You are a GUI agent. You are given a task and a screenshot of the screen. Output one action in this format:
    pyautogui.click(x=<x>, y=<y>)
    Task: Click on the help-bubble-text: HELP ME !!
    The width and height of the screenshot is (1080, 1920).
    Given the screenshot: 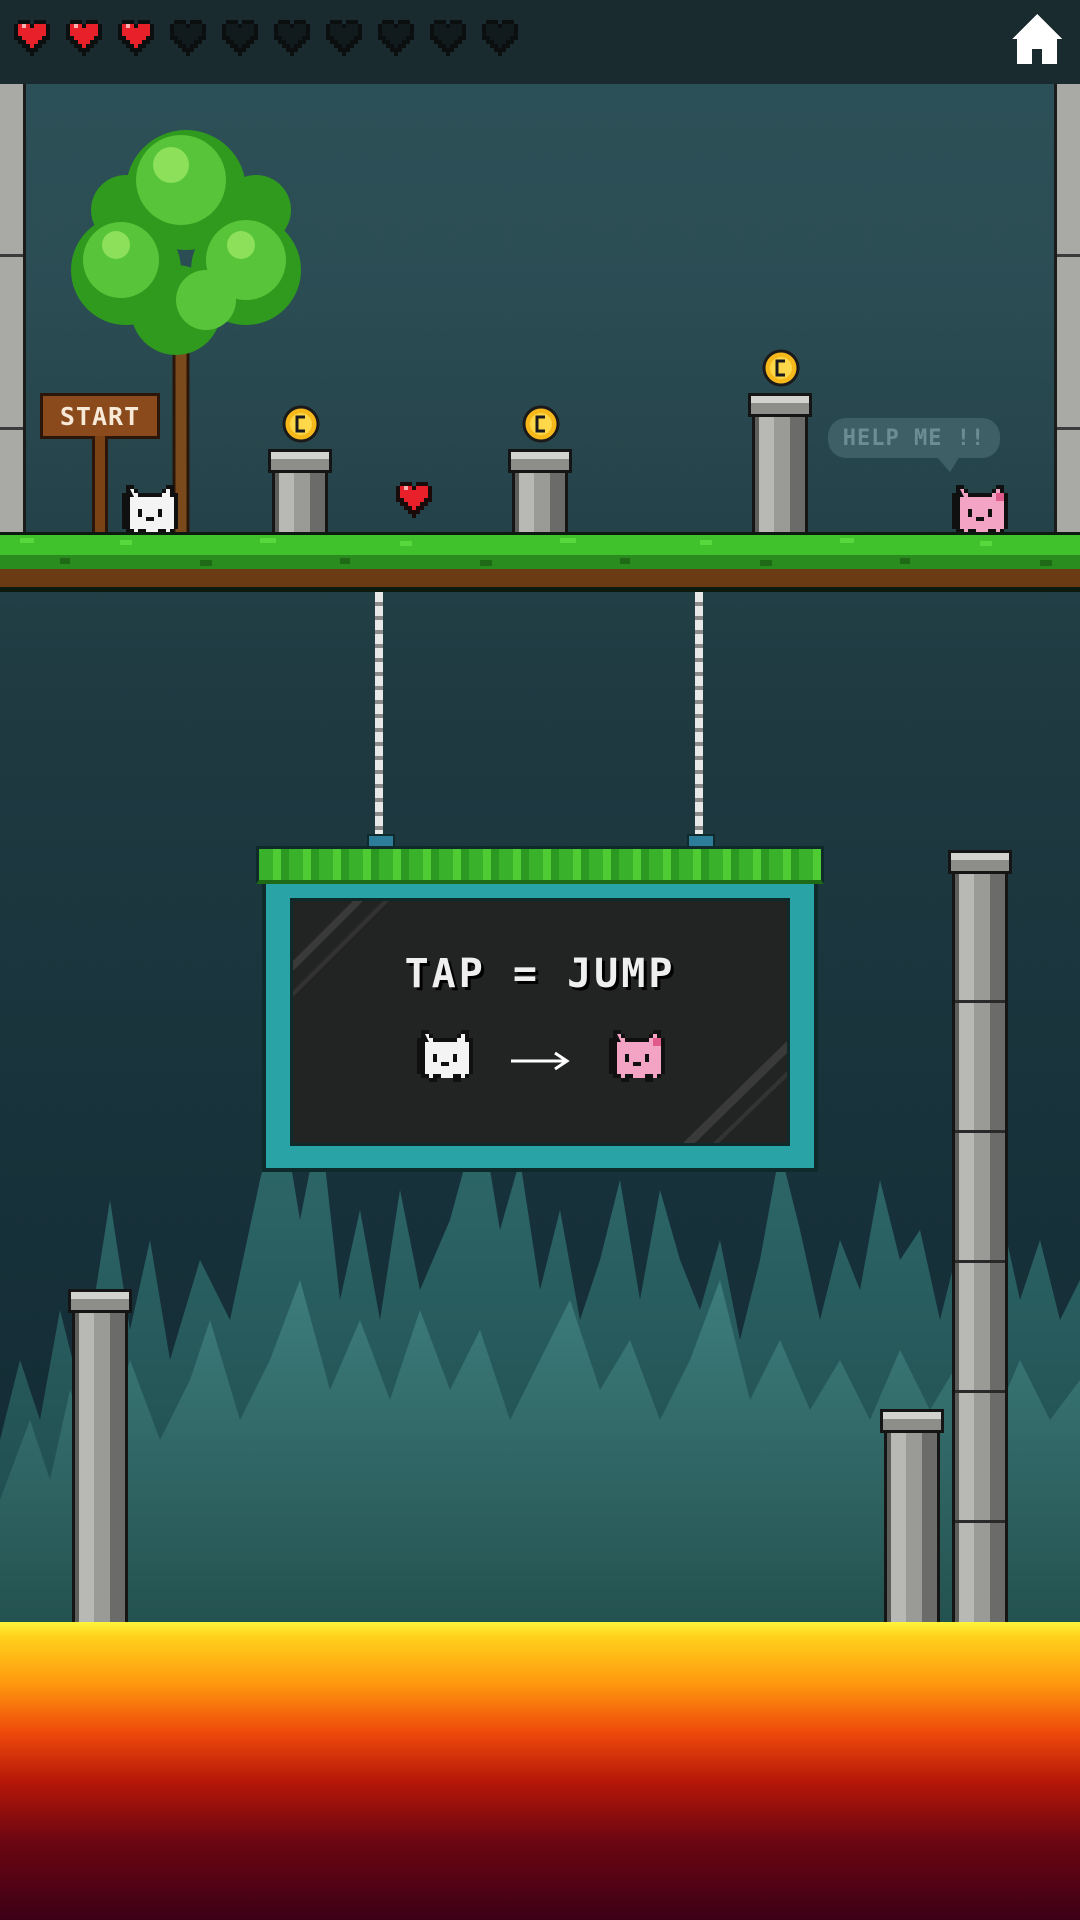 What is the action you would take?
    pyautogui.click(x=914, y=438)
    